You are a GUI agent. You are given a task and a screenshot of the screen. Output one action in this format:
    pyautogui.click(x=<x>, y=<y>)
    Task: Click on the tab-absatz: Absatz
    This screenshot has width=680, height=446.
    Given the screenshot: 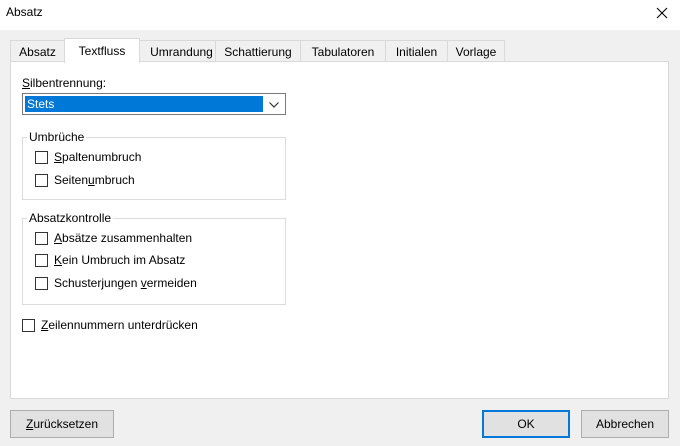 What is the action you would take?
    pyautogui.click(x=37, y=51)
    